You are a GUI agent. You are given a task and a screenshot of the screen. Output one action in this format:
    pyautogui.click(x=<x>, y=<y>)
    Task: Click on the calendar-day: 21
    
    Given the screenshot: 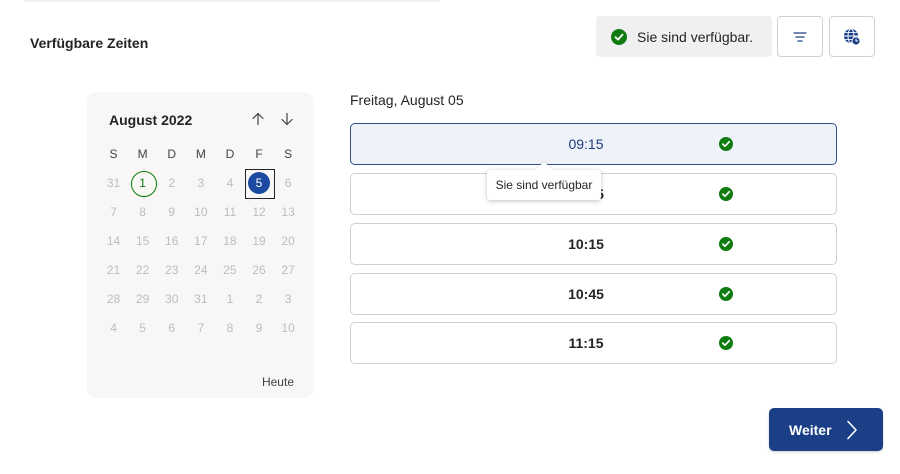 What is the action you would take?
    pyautogui.click(x=113, y=269)
    